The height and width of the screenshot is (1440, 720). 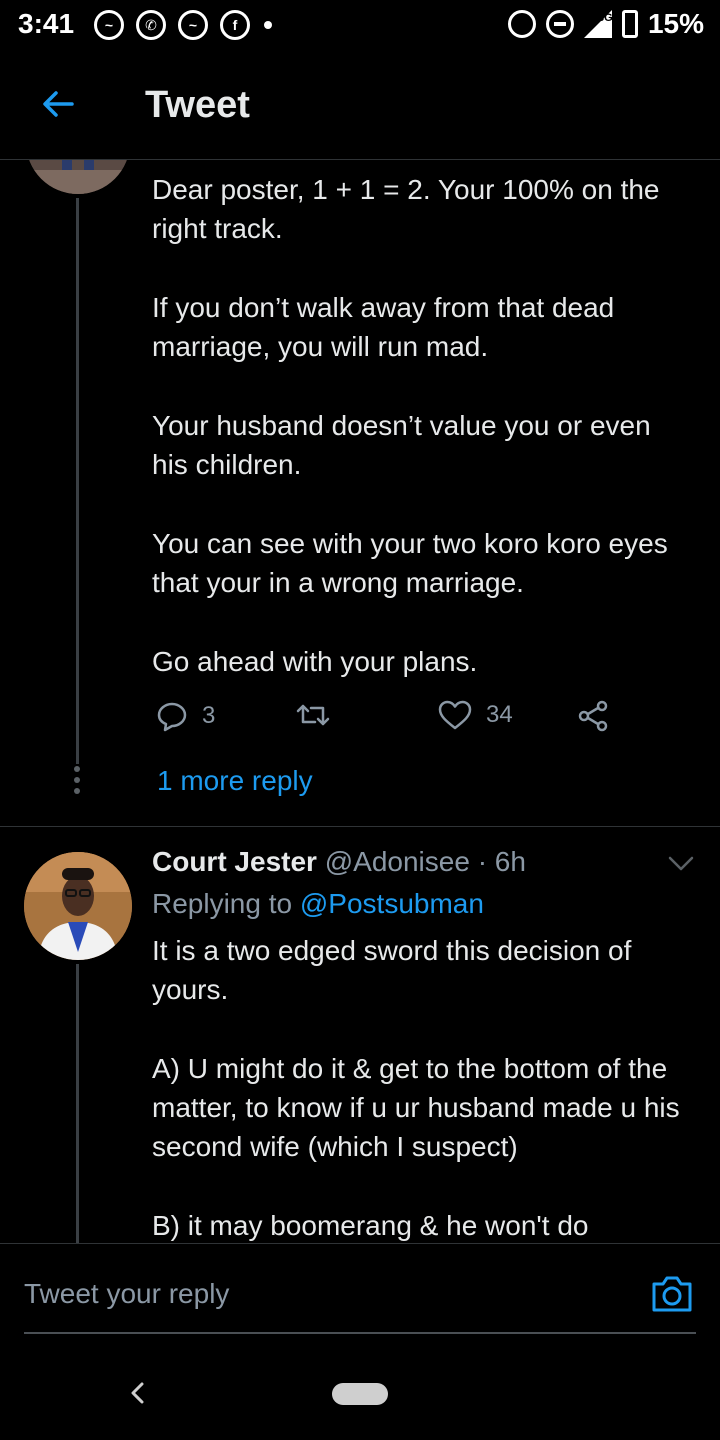 What do you see at coordinates (78, 906) in the screenshot?
I see `avatar` at bounding box center [78, 906].